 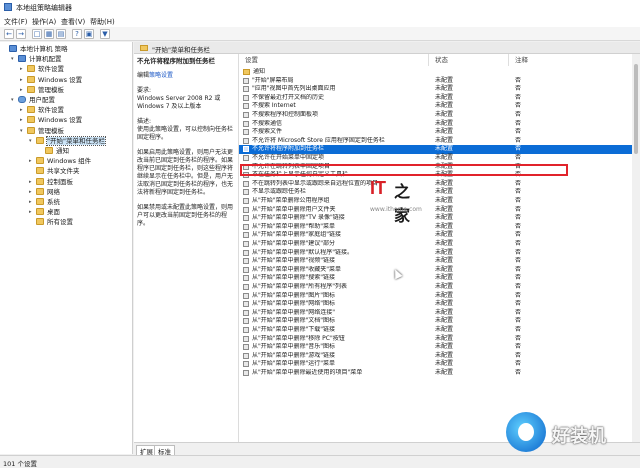 What do you see at coordinates (439, 321) in the screenshot?
I see `setting-row: 从"开始"菜单中删除"文档"图标 未配置 否` at bounding box center [439, 321].